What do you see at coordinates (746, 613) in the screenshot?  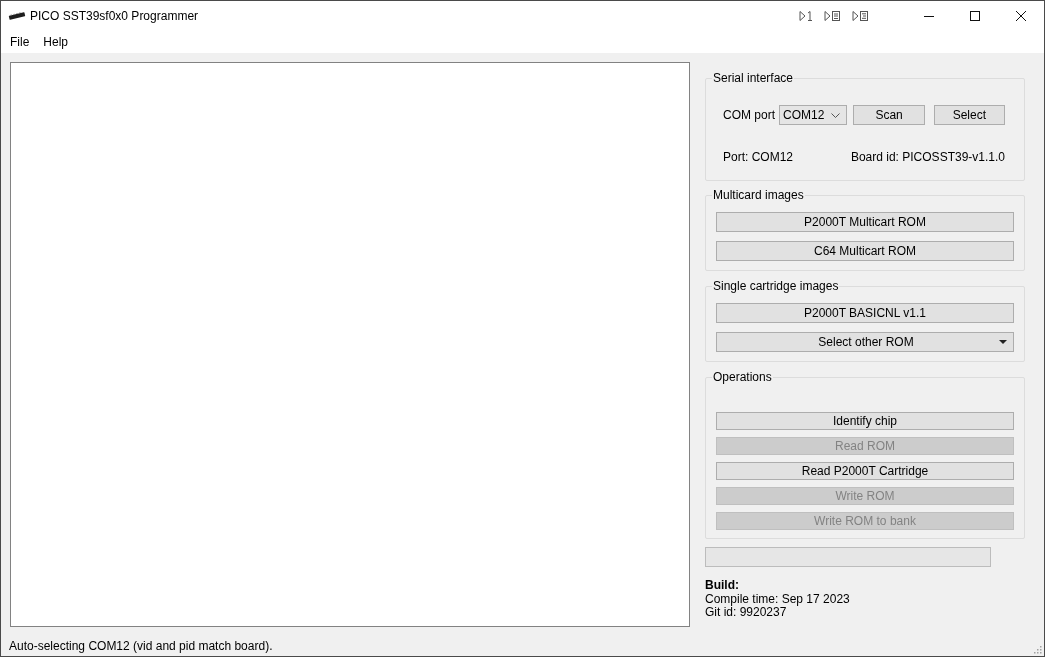 I see `git-id-text: Git id: 9920237` at bounding box center [746, 613].